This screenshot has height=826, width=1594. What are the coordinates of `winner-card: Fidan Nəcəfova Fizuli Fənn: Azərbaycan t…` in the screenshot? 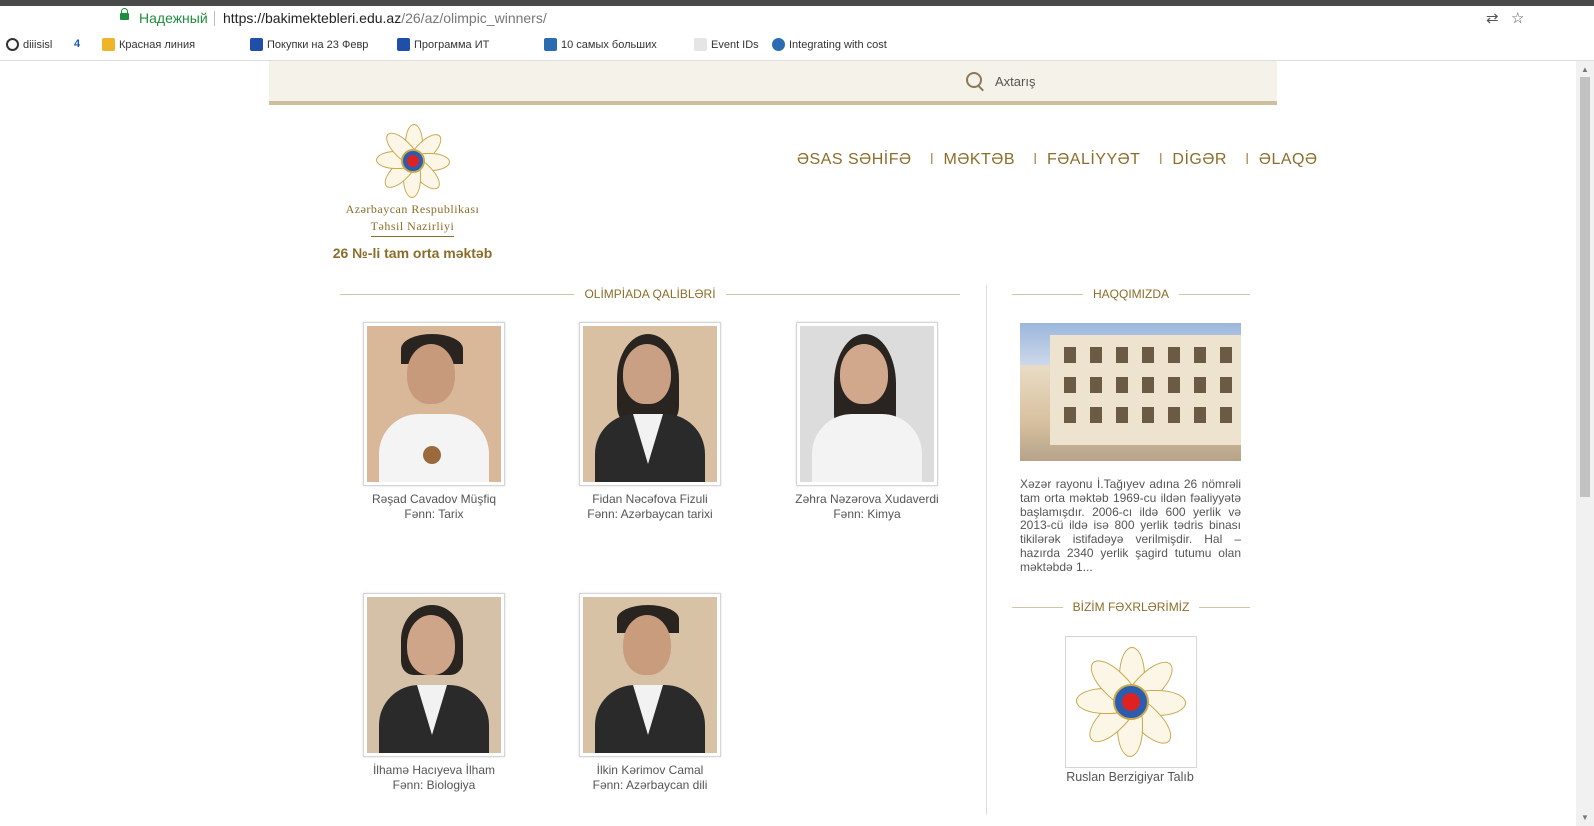 It's located at (650, 422).